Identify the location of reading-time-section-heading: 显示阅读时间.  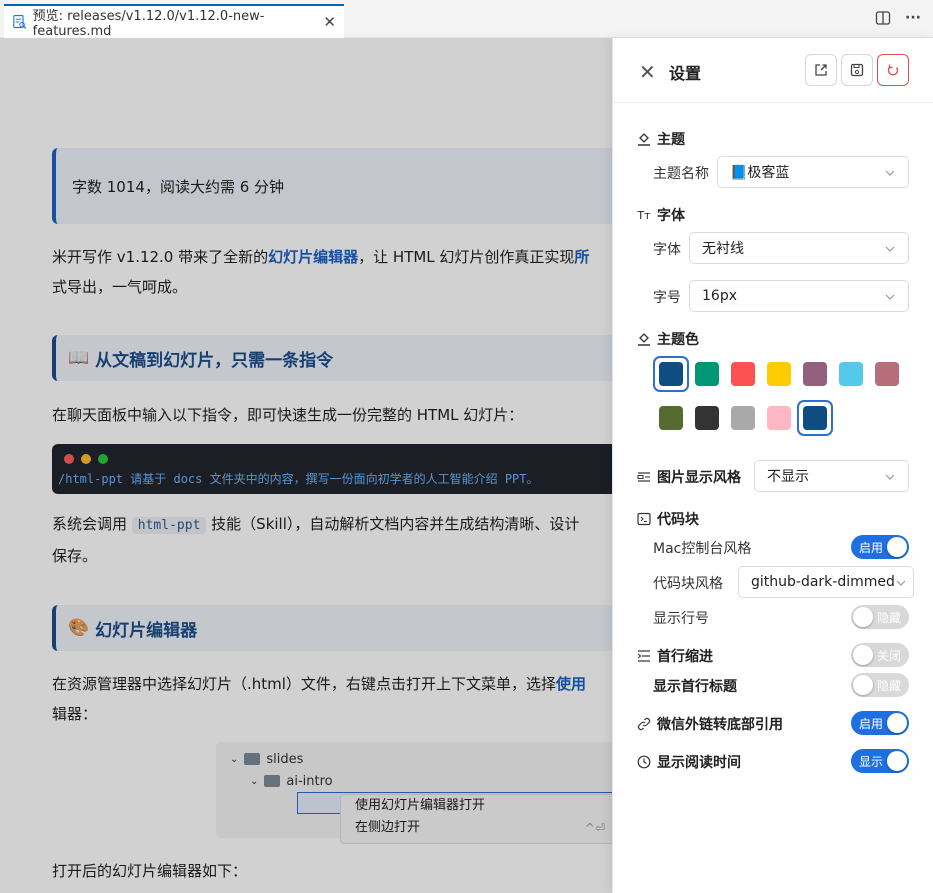
(689, 762).